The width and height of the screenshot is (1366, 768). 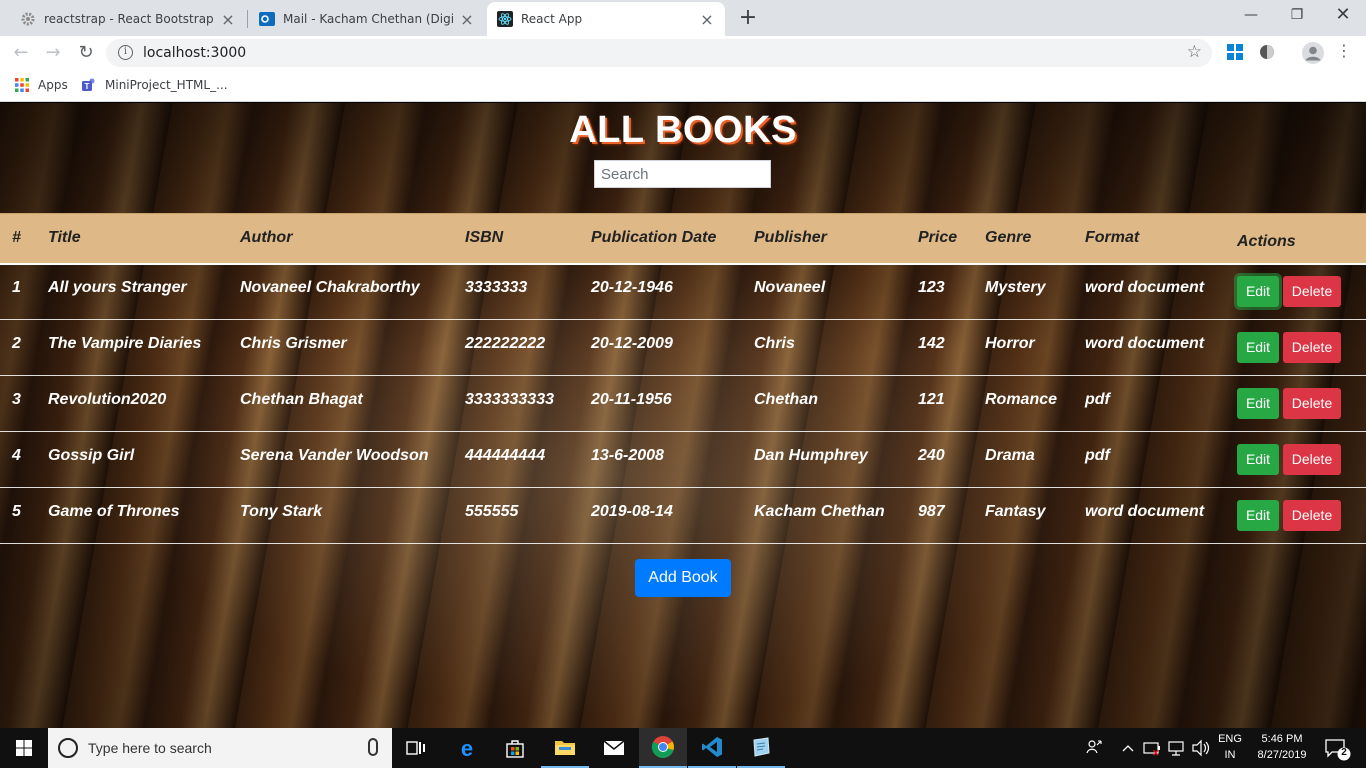 I want to click on cell-publisher: Novaneel, so click(x=790, y=287).